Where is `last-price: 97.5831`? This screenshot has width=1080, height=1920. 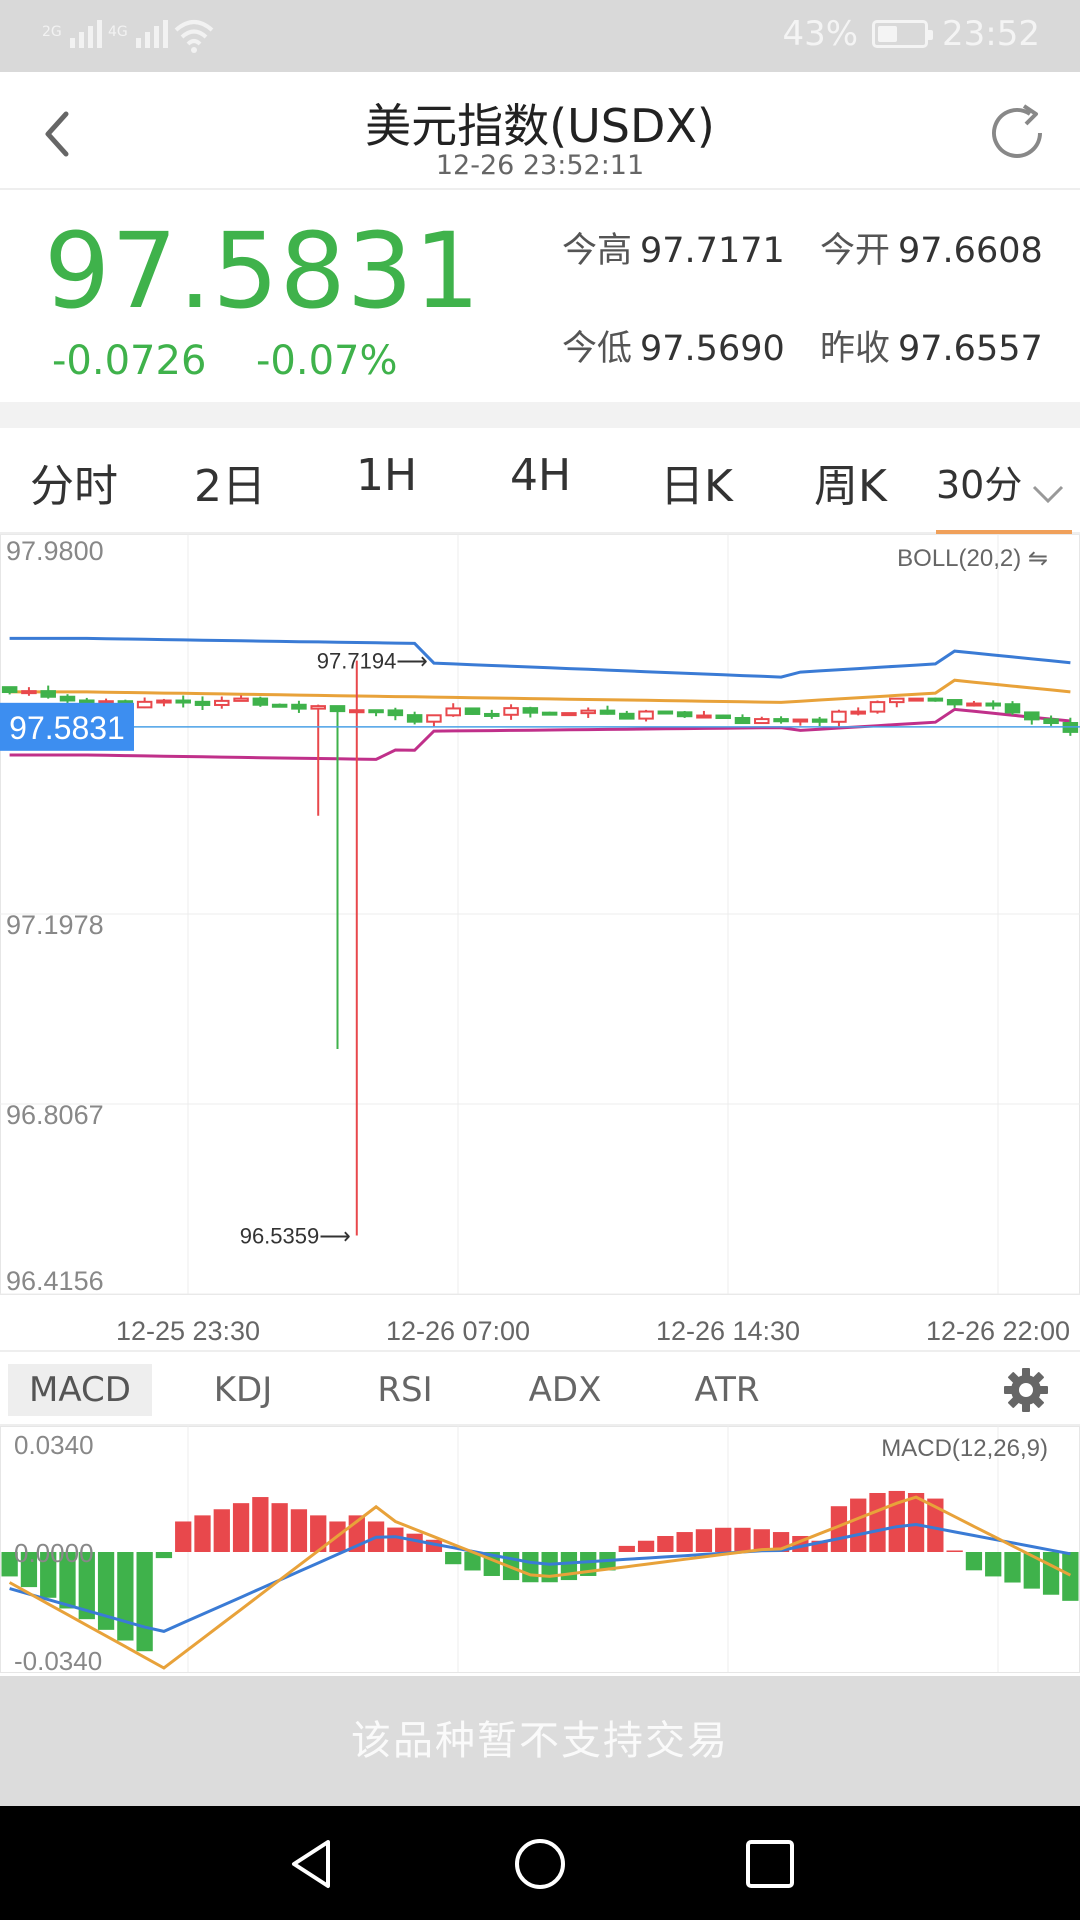 last-price: 97.5831 is located at coordinates (263, 271).